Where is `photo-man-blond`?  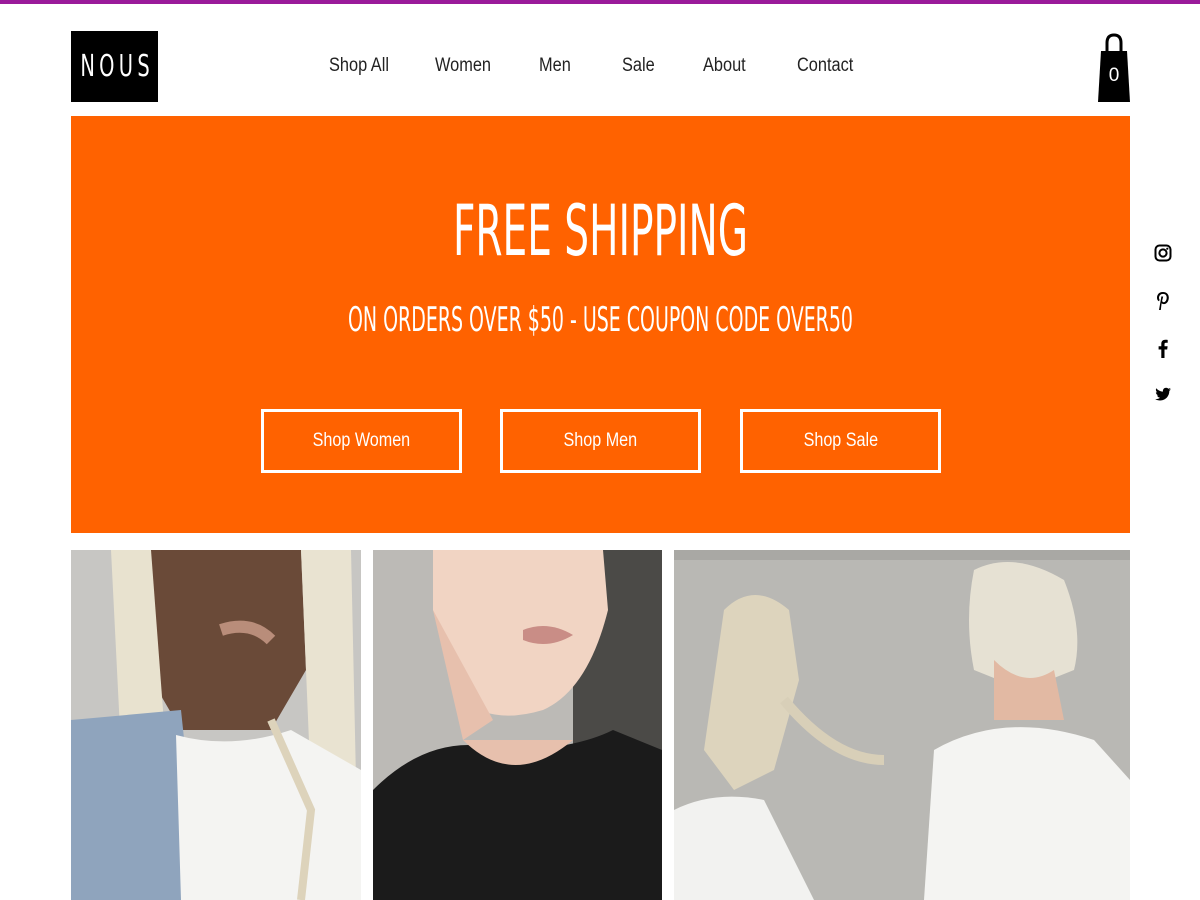
photo-man-blond is located at coordinates (517, 725).